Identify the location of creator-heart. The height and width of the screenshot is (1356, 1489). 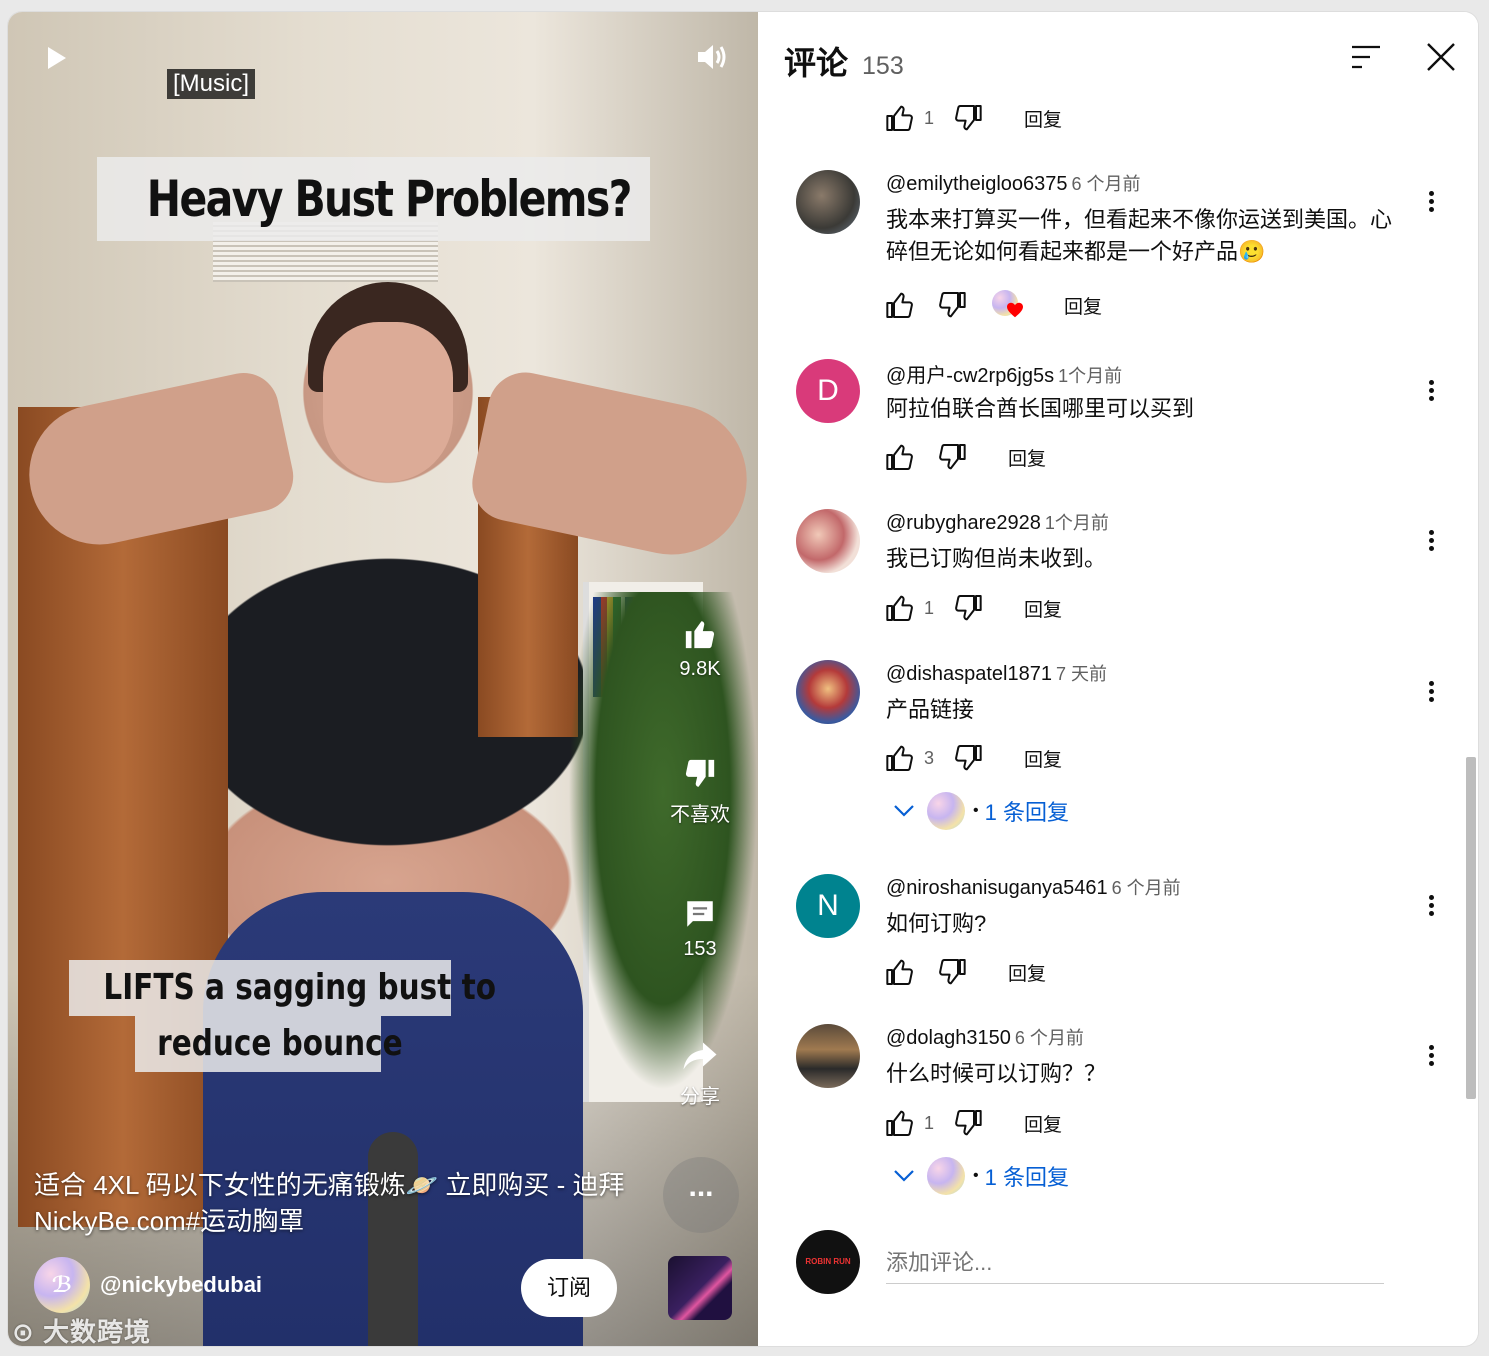
(1009, 305).